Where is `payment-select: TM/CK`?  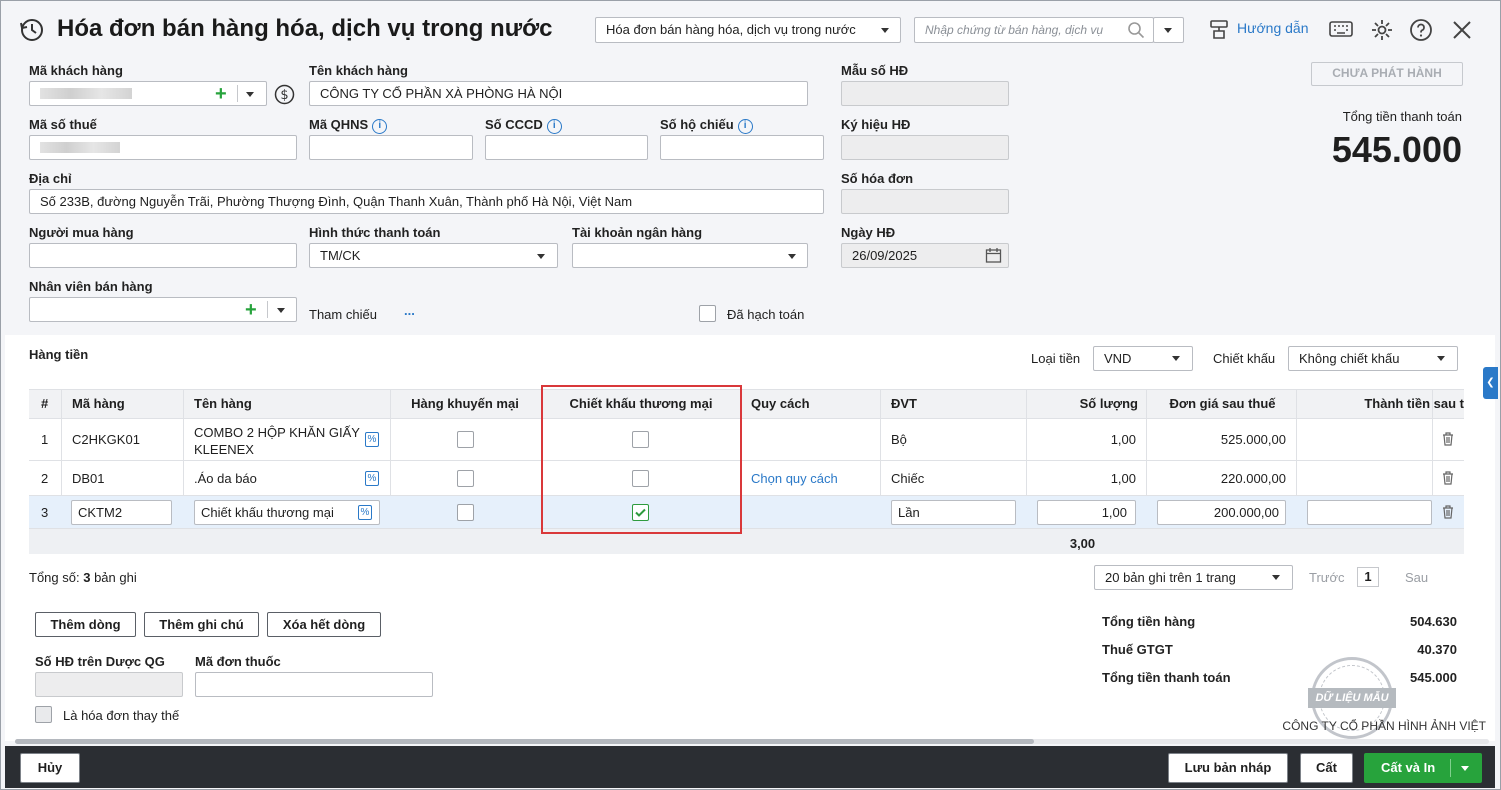 payment-select: TM/CK is located at coordinates (433, 255).